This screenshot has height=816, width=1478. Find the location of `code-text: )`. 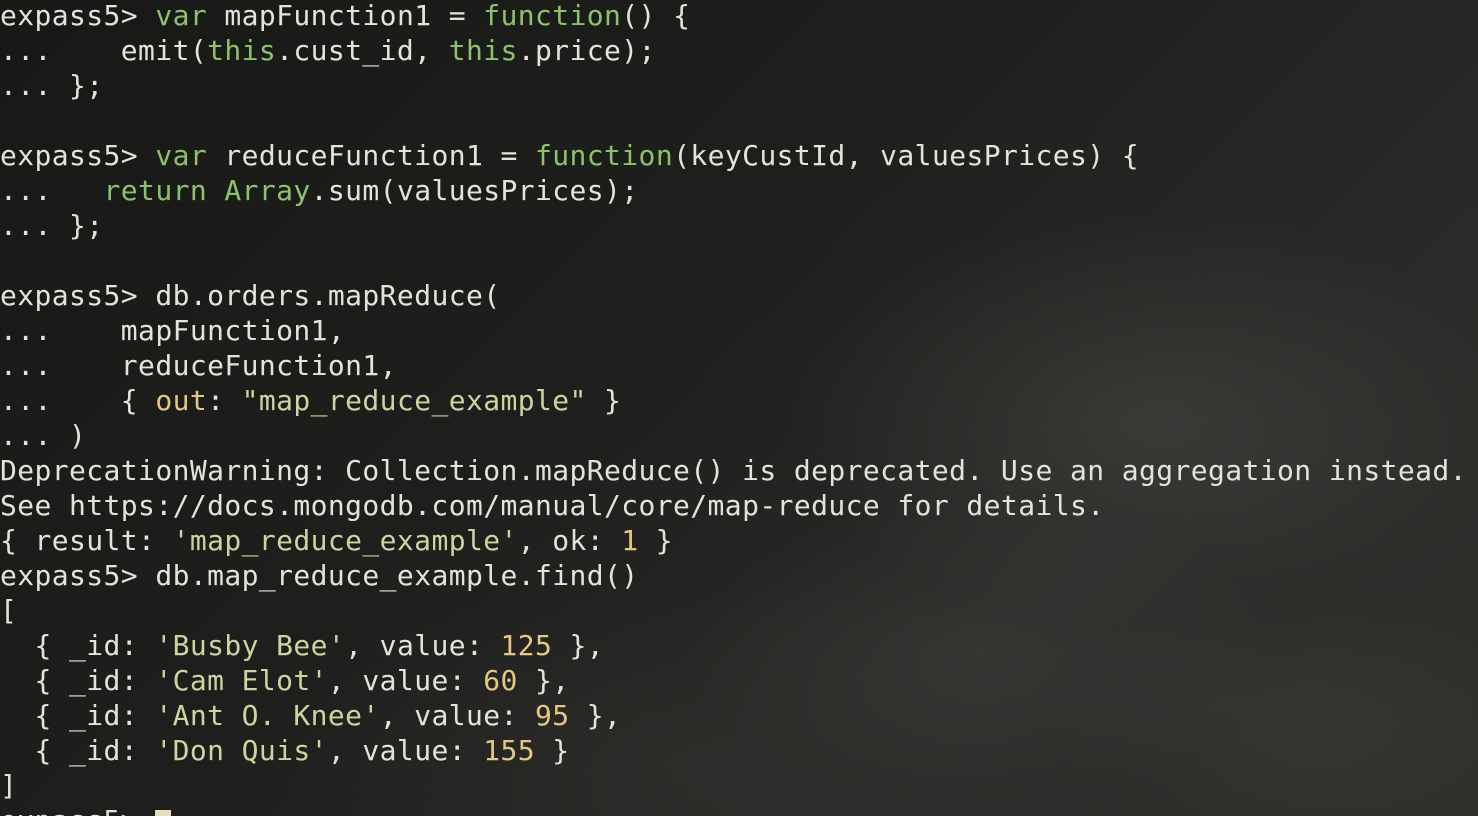

code-text: ) is located at coordinates (78, 435).